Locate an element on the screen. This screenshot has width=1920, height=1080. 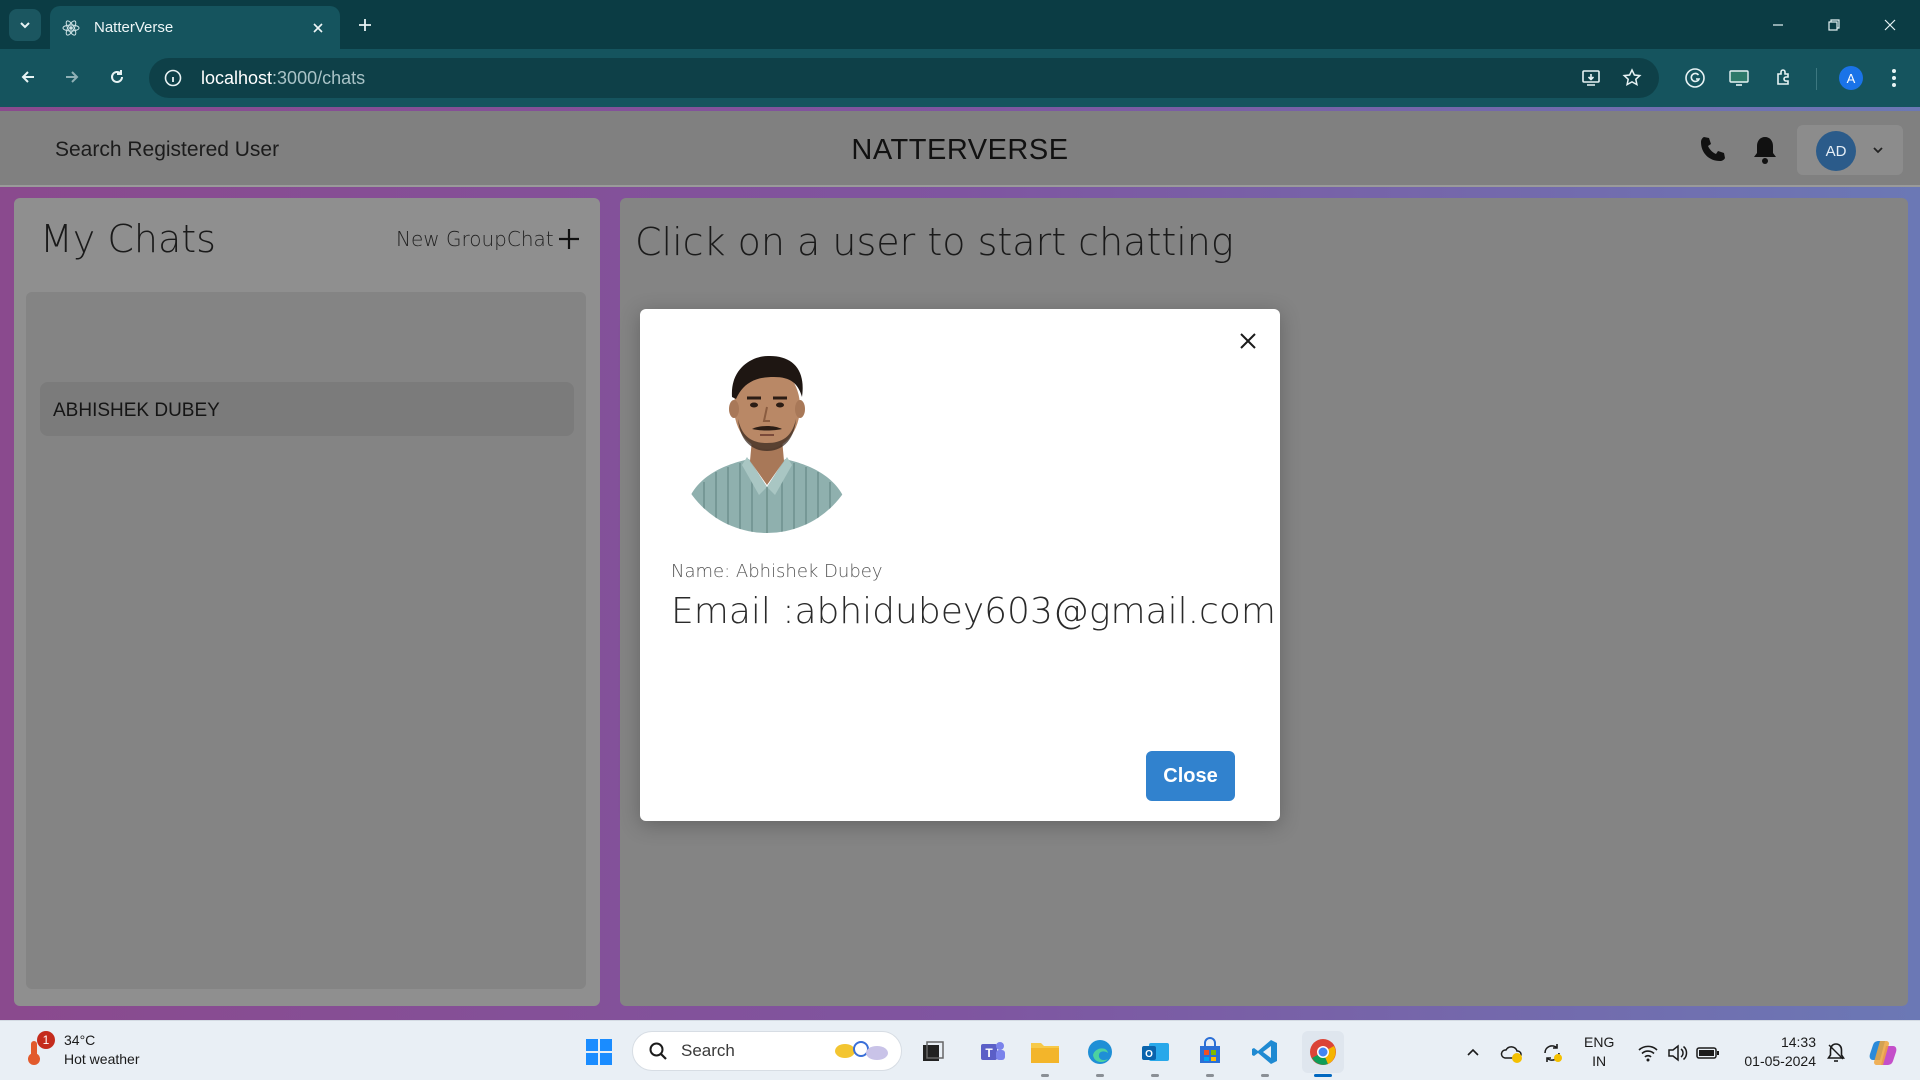
close-button: Close is located at coordinates (1190, 776).